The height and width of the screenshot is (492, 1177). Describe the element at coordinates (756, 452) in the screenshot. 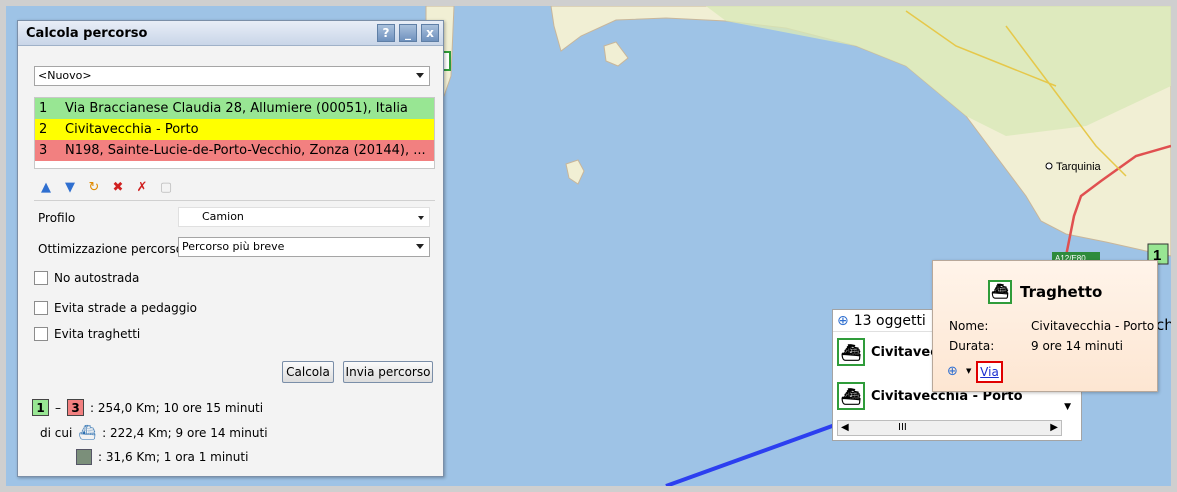

I see `ferry-route-line` at that location.